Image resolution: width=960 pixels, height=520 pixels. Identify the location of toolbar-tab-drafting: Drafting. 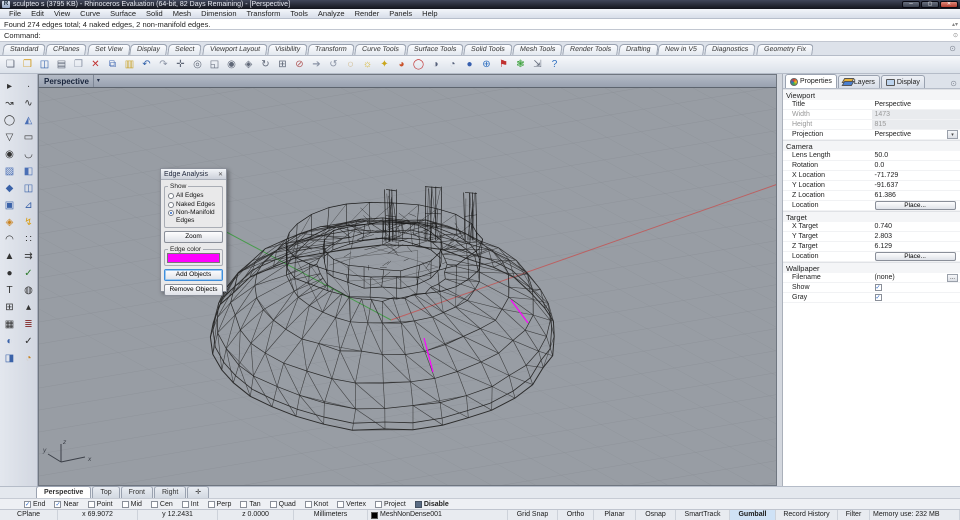
(638, 49).